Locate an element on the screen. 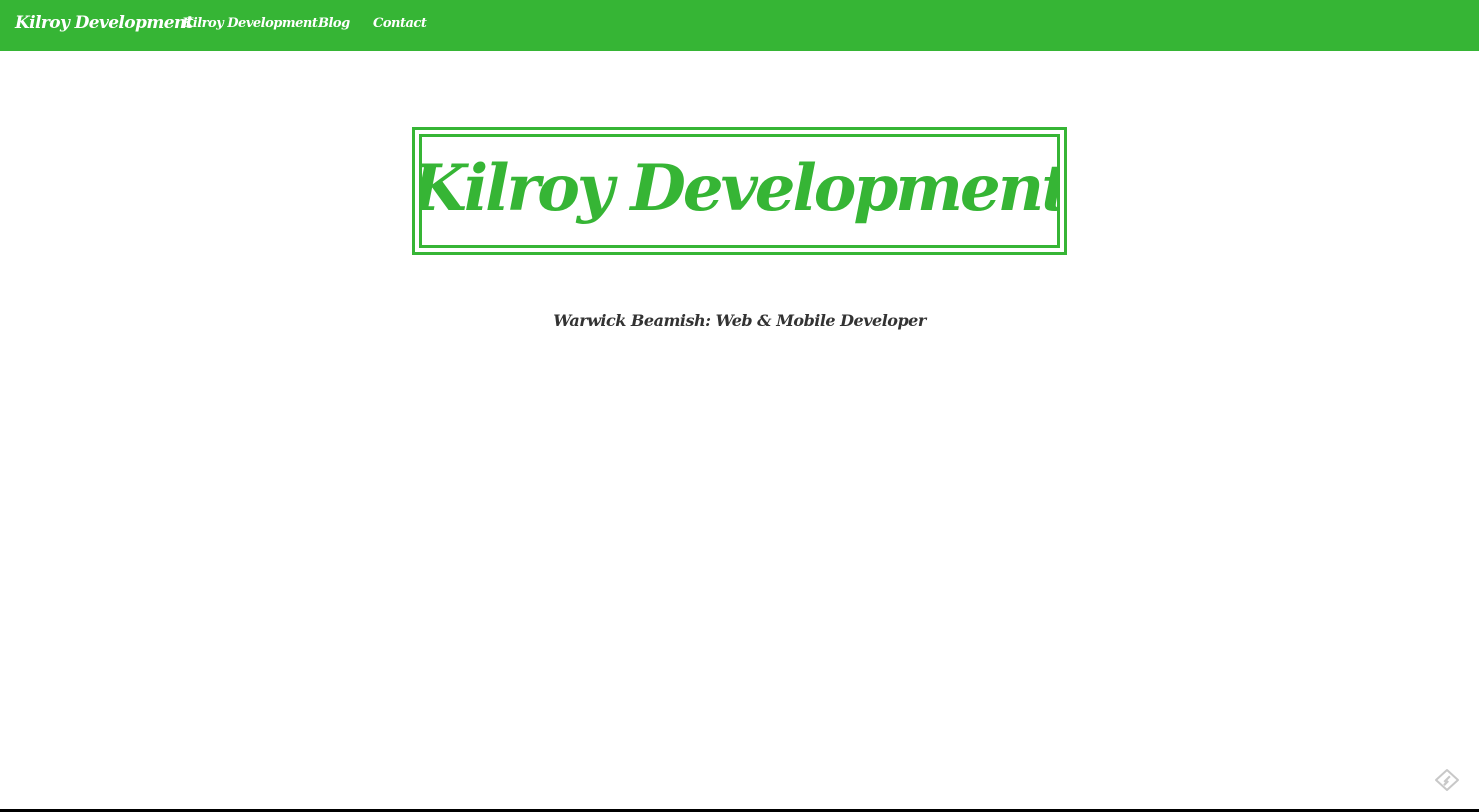  feedly-icon-graphic is located at coordinates (1447, 780).